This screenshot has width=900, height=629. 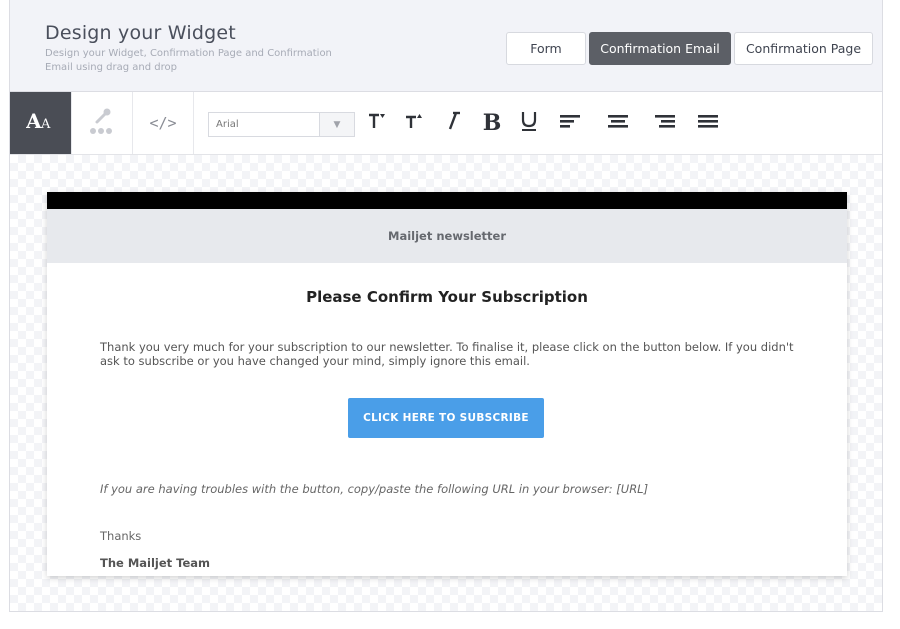 I want to click on font-size-increase-button, so click(x=413, y=123).